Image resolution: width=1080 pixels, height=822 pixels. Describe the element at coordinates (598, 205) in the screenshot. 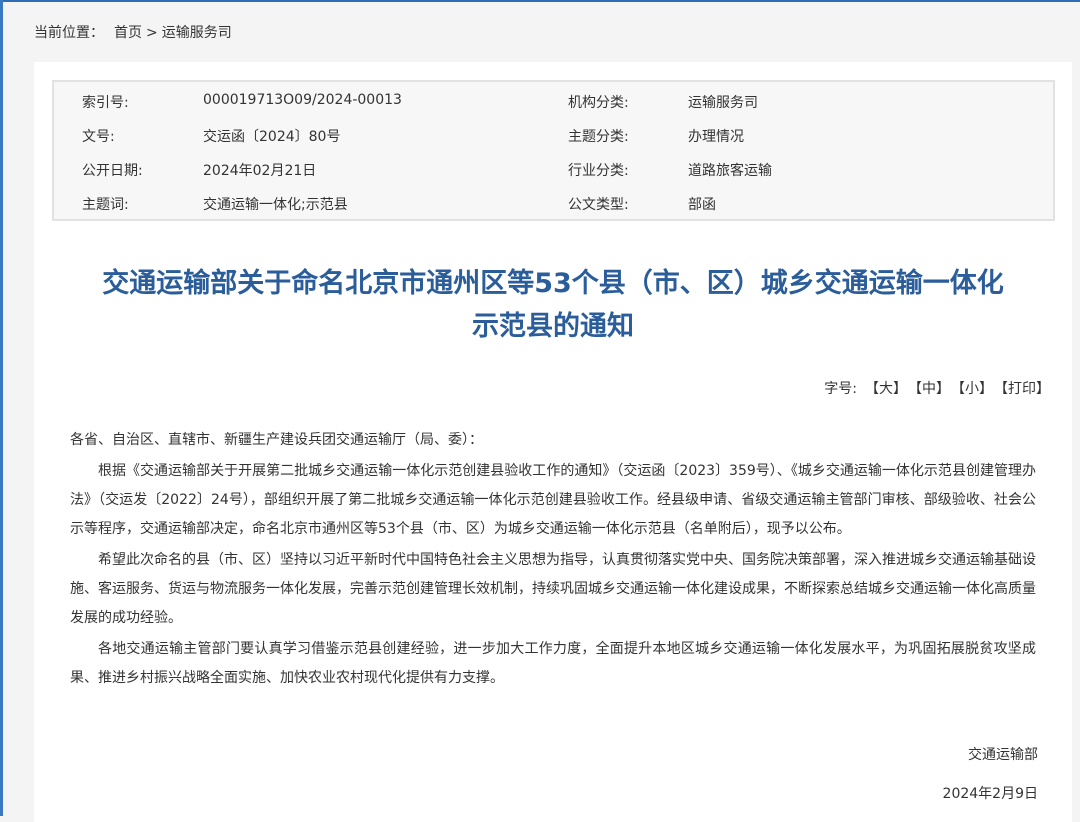

I see `doc-type-label: 公文类型:` at that location.